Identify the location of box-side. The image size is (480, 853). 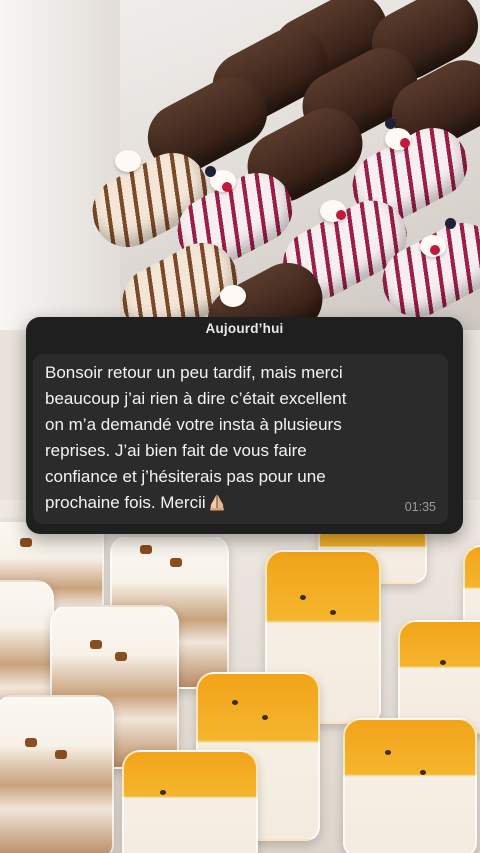
(60, 165).